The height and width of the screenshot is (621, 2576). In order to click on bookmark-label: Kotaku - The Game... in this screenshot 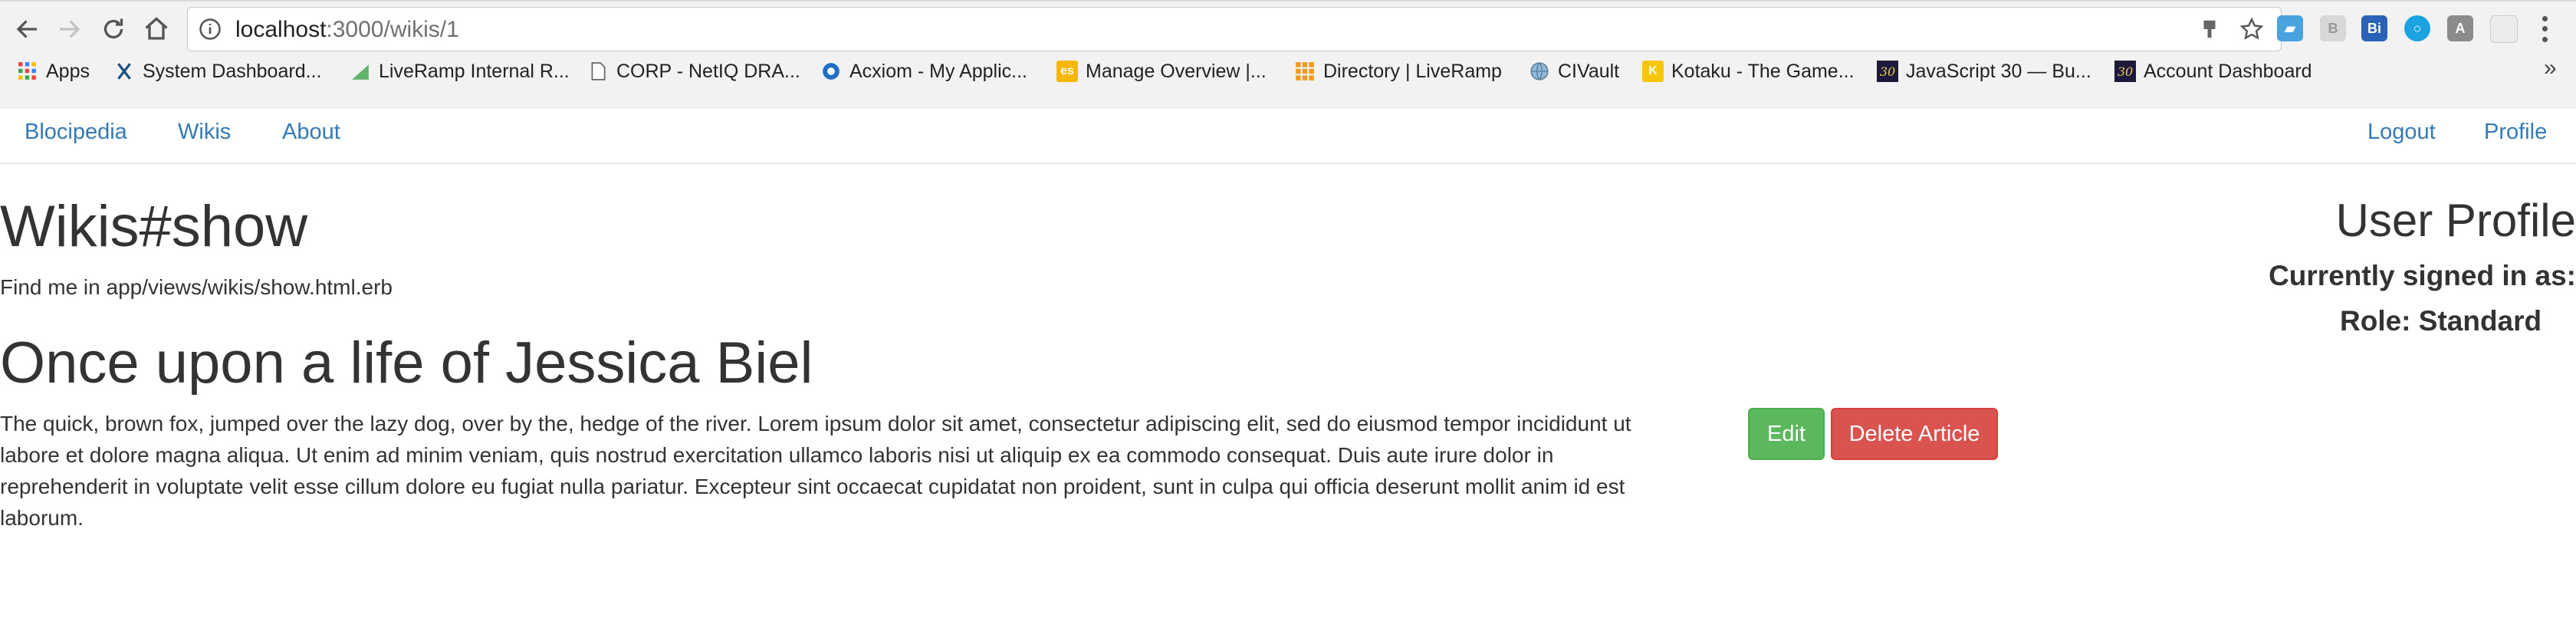, I will do `click(1763, 71)`.